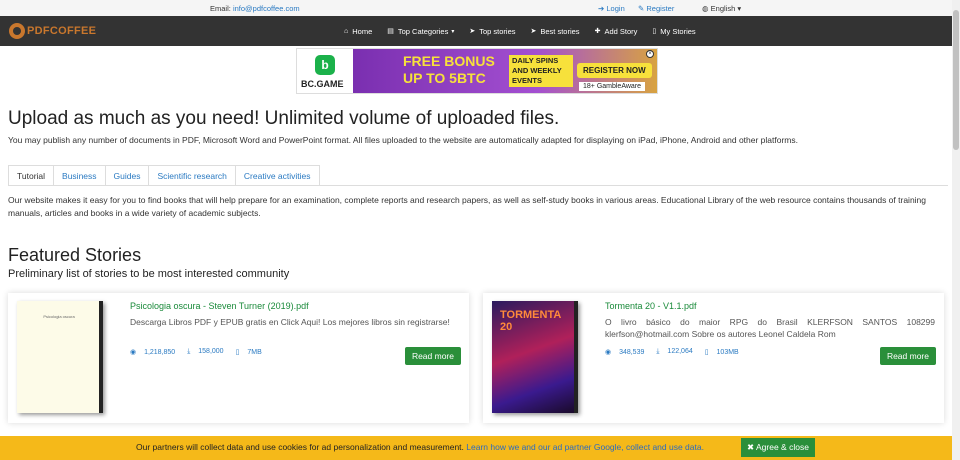 This screenshot has height=460, width=960. Describe the element at coordinates (597, 31) in the screenshot. I see `plus-icon: ✚` at that location.